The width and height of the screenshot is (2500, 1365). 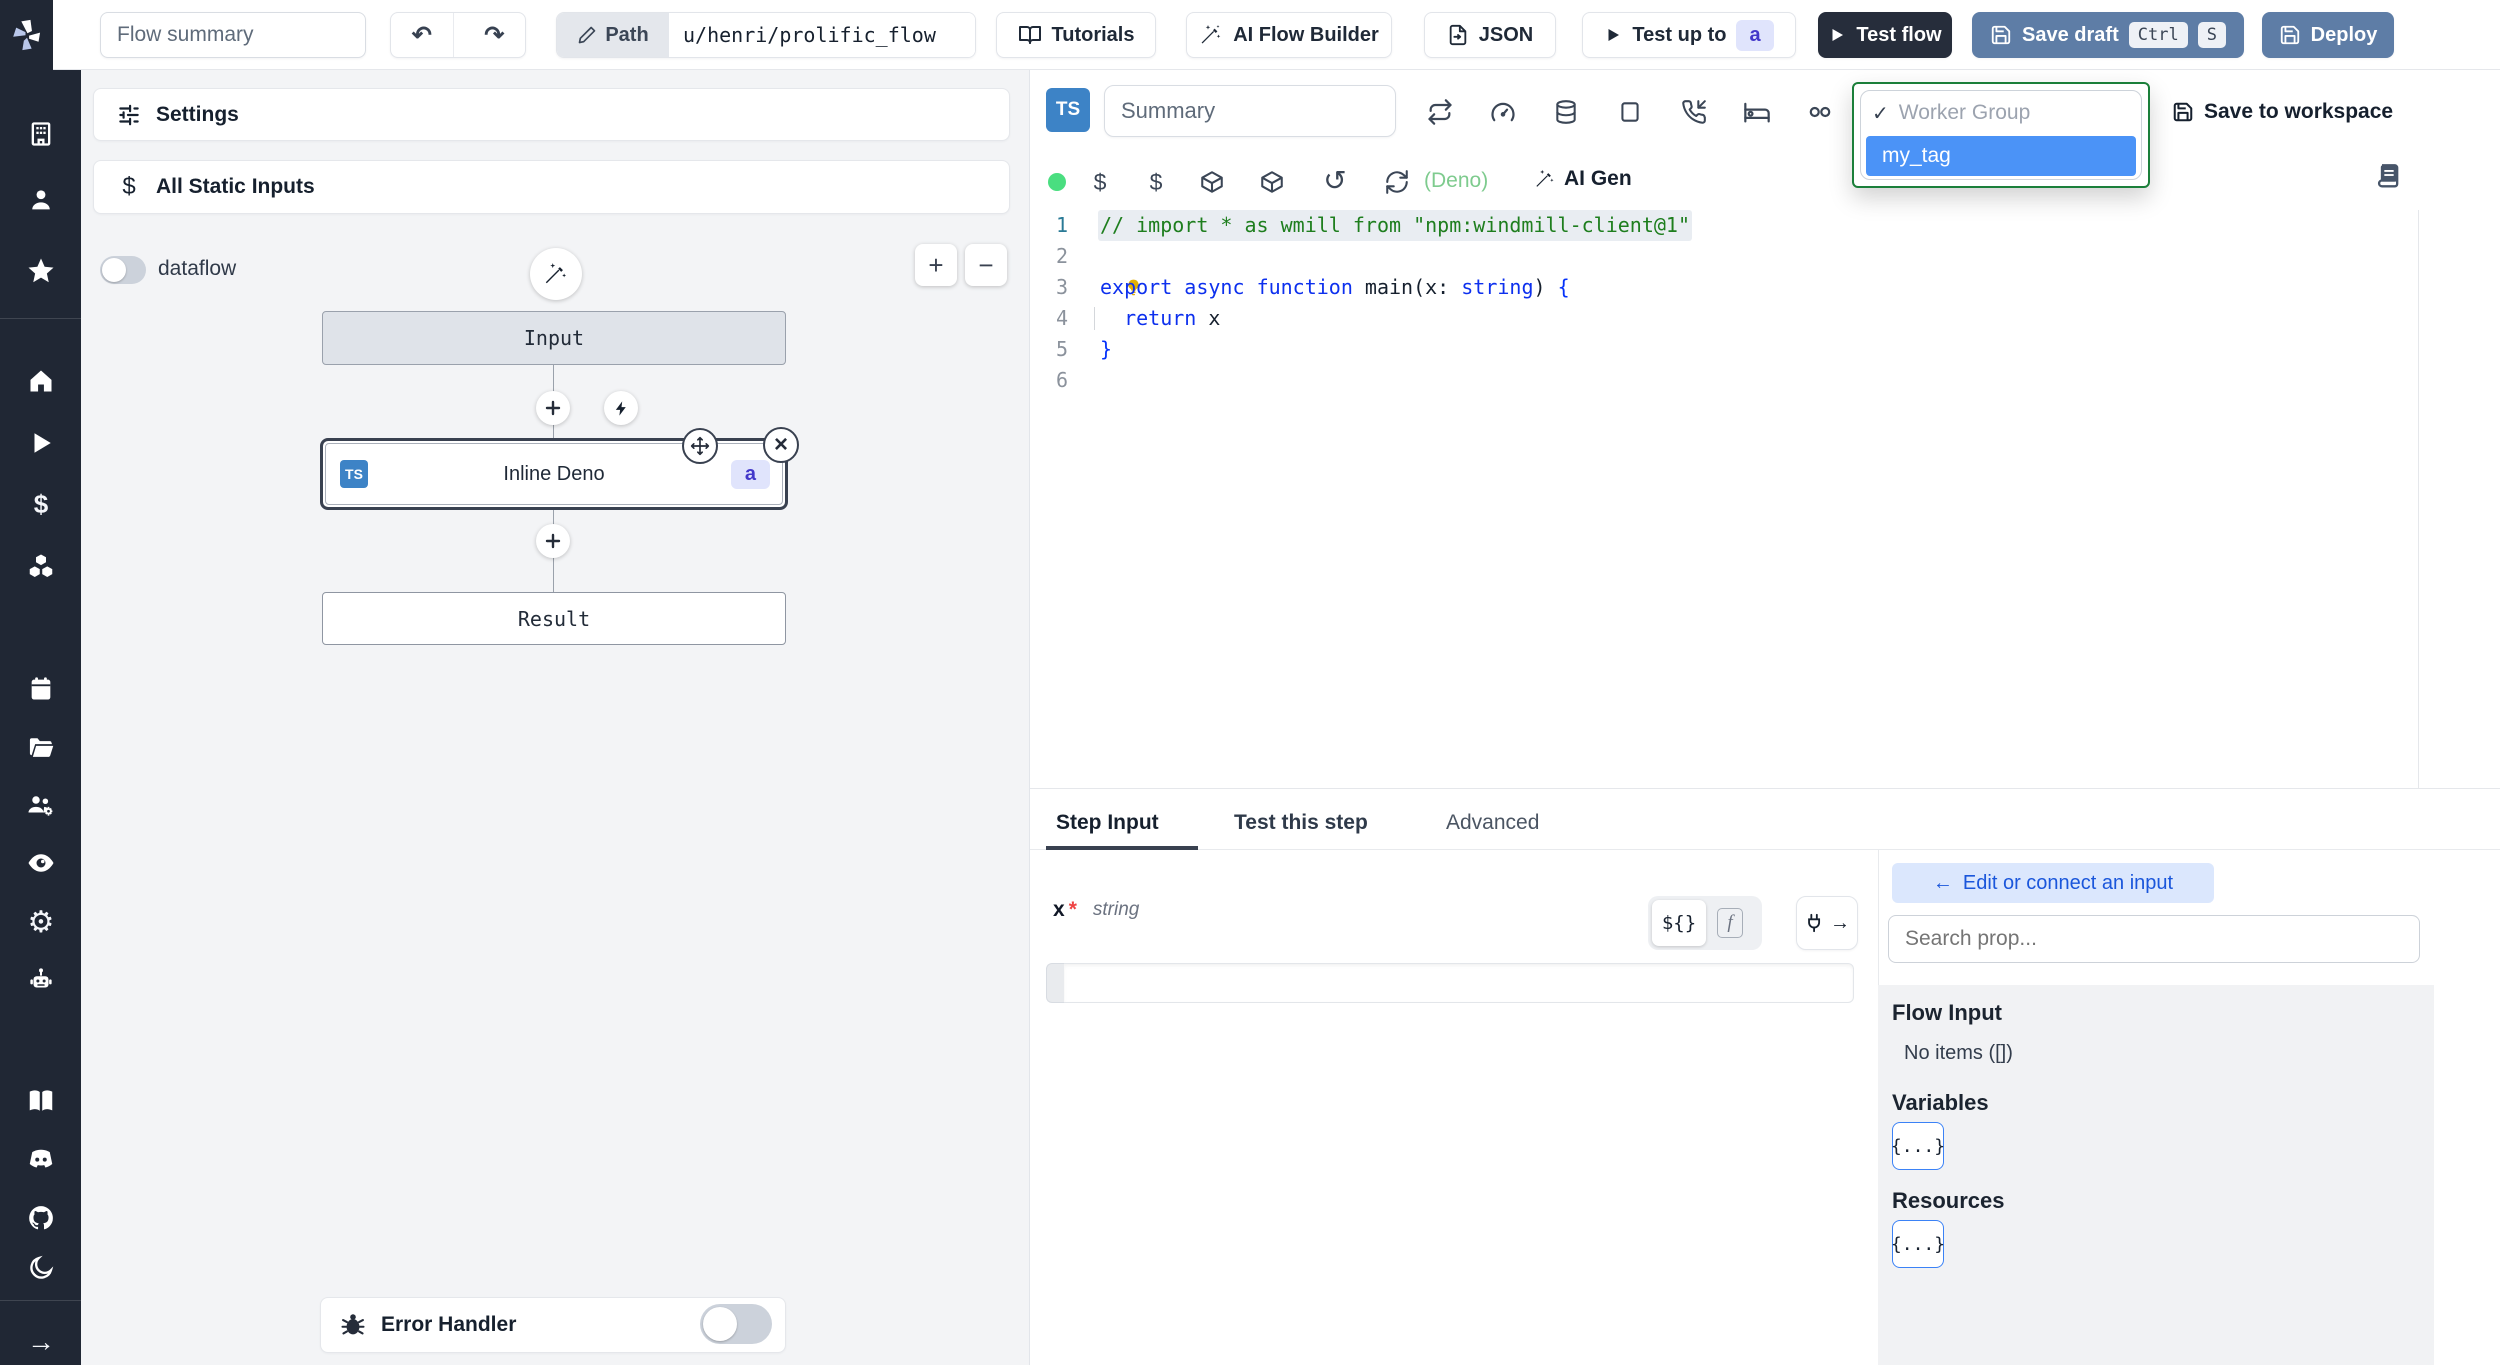 I want to click on move-step-handle, so click(x=700, y=446).